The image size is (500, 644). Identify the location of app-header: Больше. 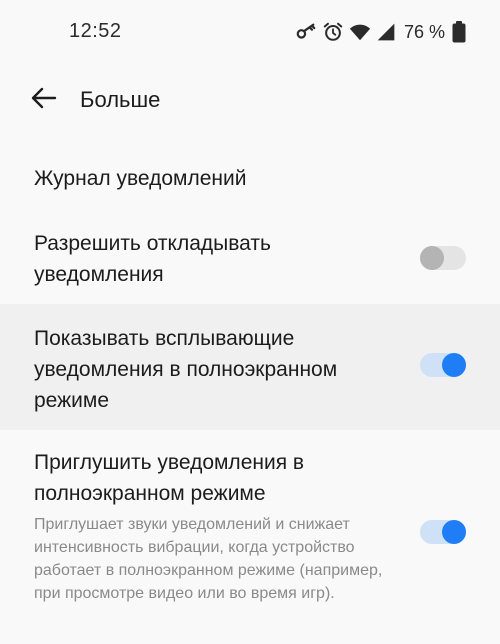
(250, 99).